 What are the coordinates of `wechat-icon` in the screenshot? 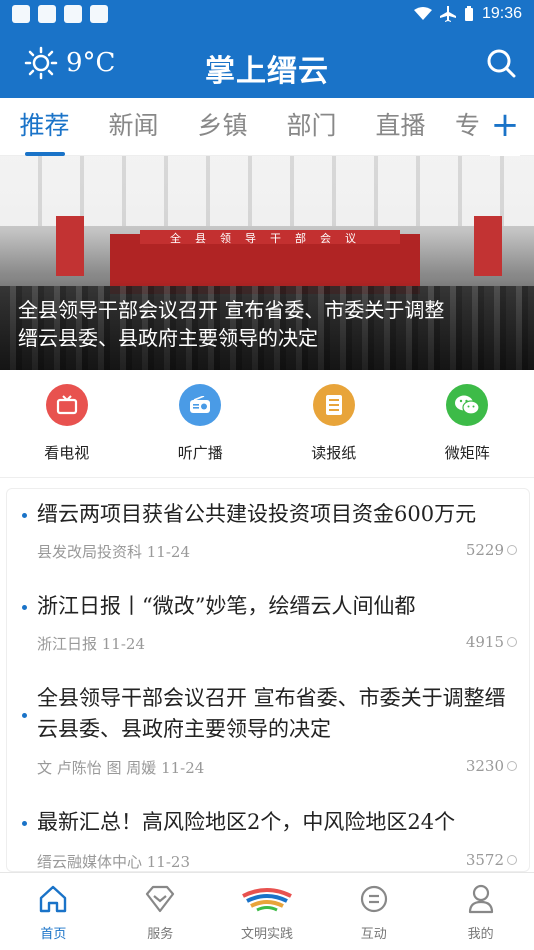 It's located at (467, 405).